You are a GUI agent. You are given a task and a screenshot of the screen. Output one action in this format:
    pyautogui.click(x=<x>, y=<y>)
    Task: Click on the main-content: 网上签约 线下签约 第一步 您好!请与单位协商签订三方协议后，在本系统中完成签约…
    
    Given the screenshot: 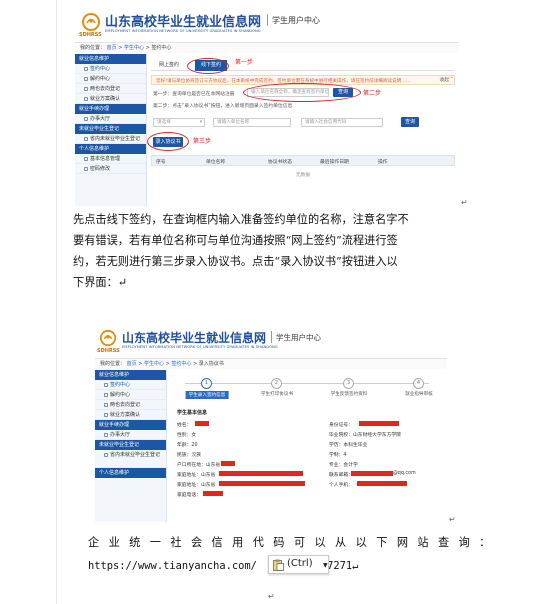 What is the action you would take?
    pyautogui.click(x=301, y=131)
    